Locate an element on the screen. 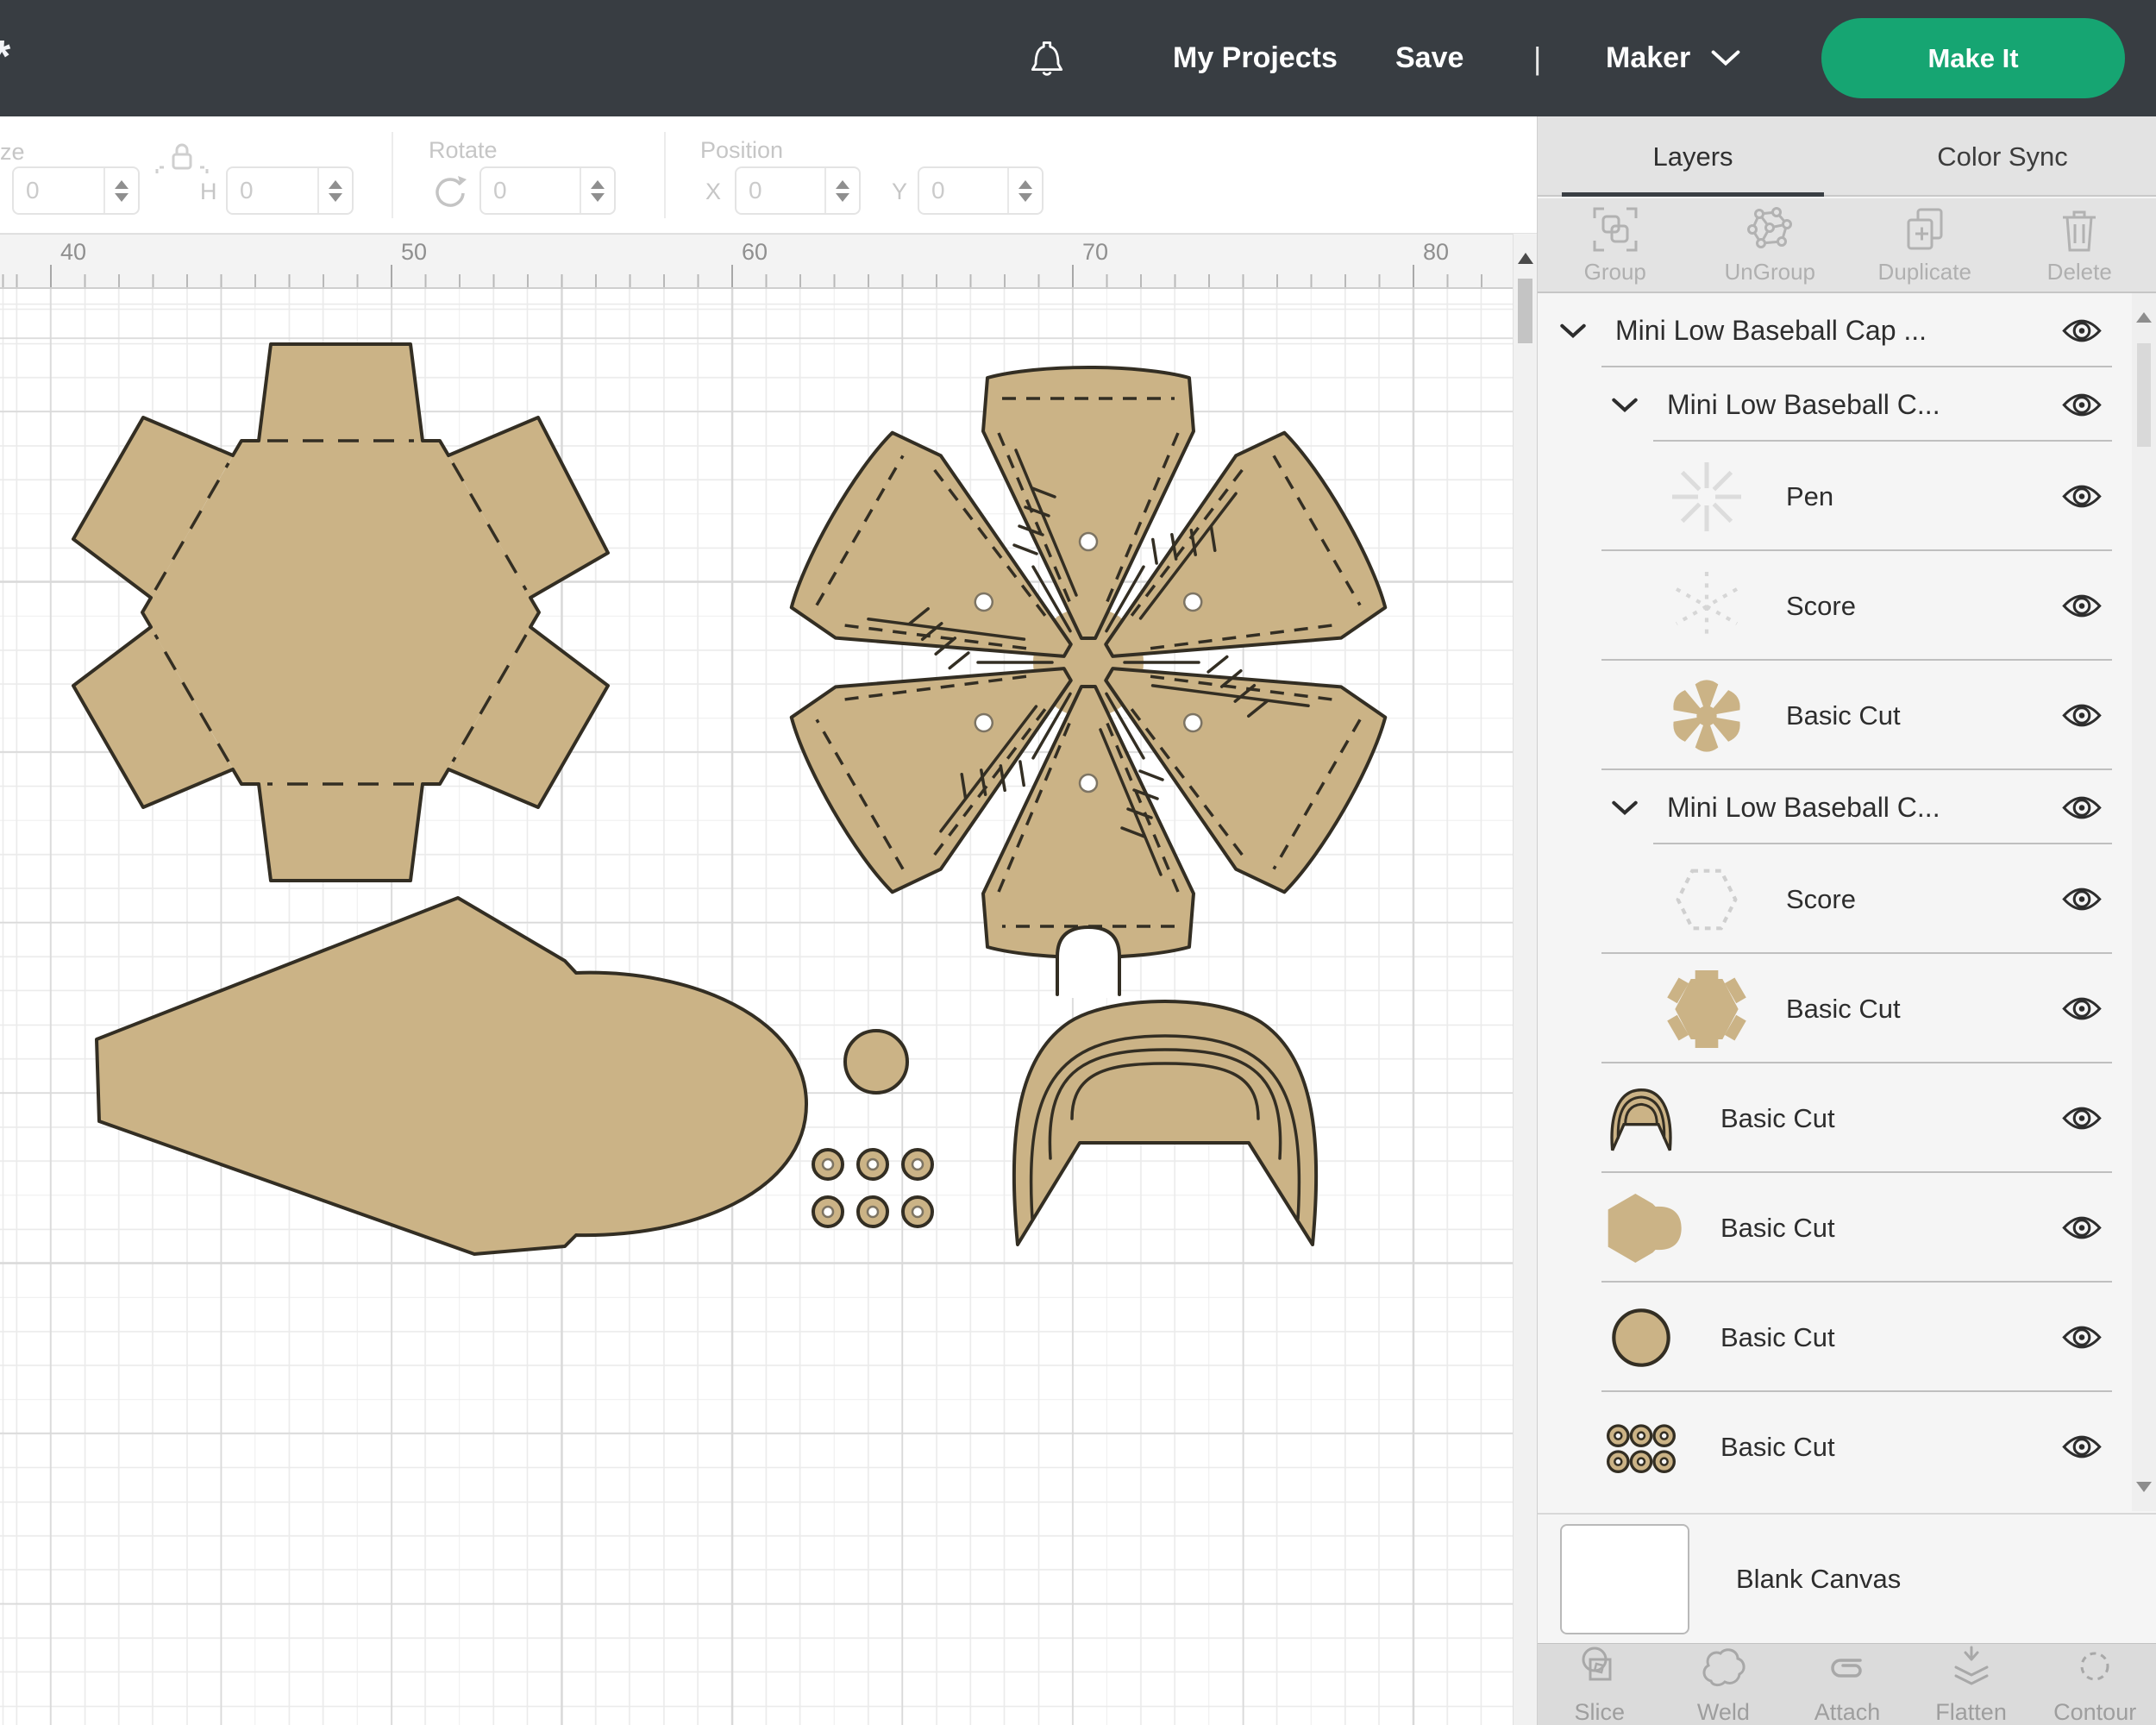 The image size is (2156, 1725). contour-icon is located at coordinates (2095, 1670).